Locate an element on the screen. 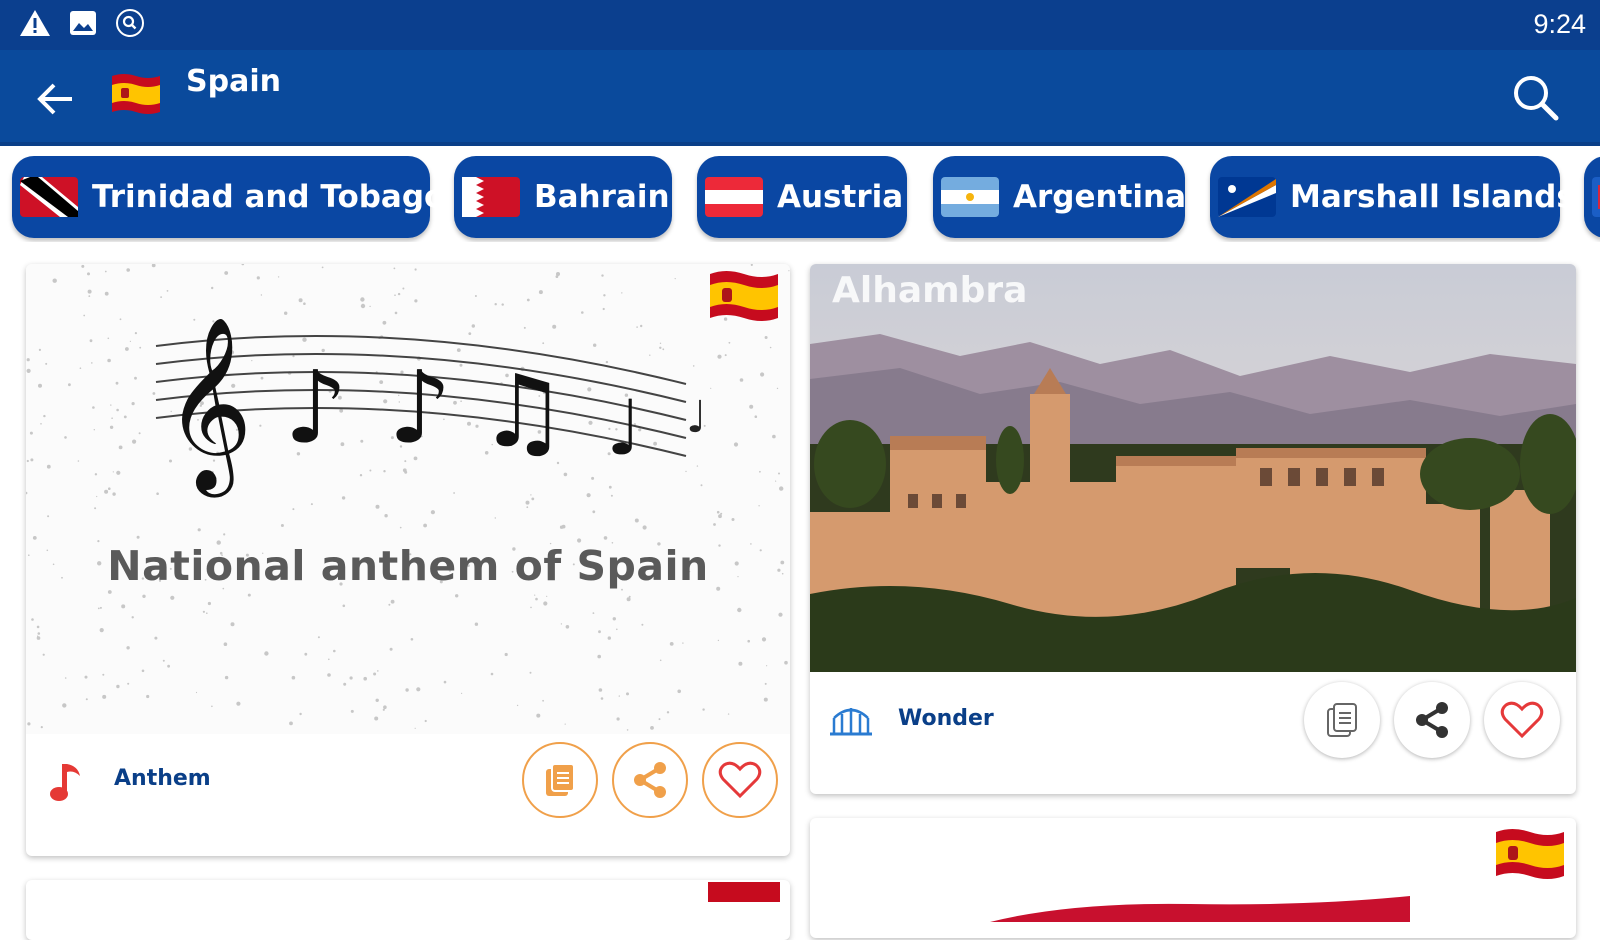  chip-partial-next is located at coordinates (1592, 197).